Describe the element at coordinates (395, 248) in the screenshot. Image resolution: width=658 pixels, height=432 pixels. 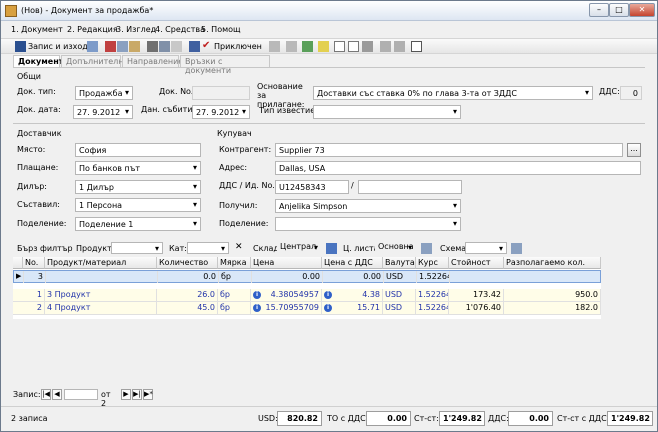
I see `pricelist-select: Основна` at that location.